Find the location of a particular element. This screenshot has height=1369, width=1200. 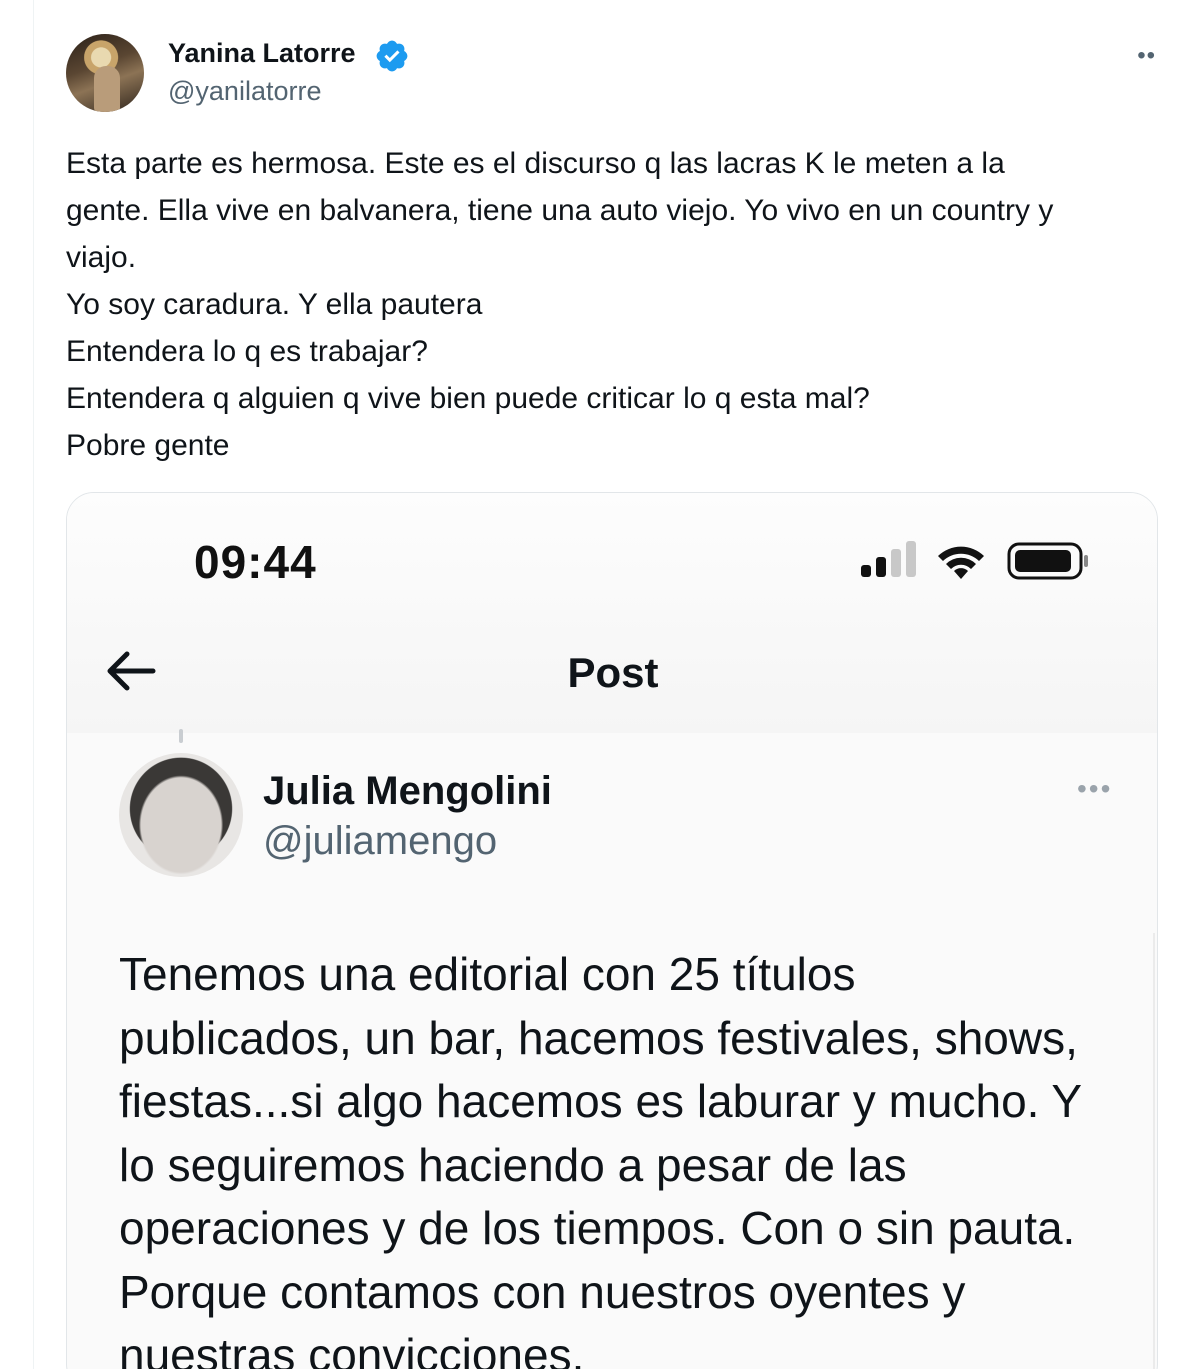

author-handle: @yanilatorre is located at coordinates (244, 91).